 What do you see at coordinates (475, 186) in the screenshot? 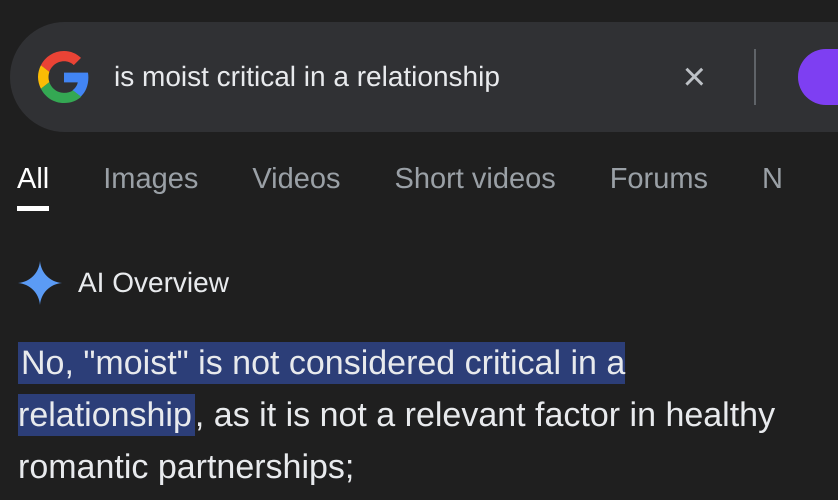
I see `tab: Short videos` at bounding box center [475, 186].